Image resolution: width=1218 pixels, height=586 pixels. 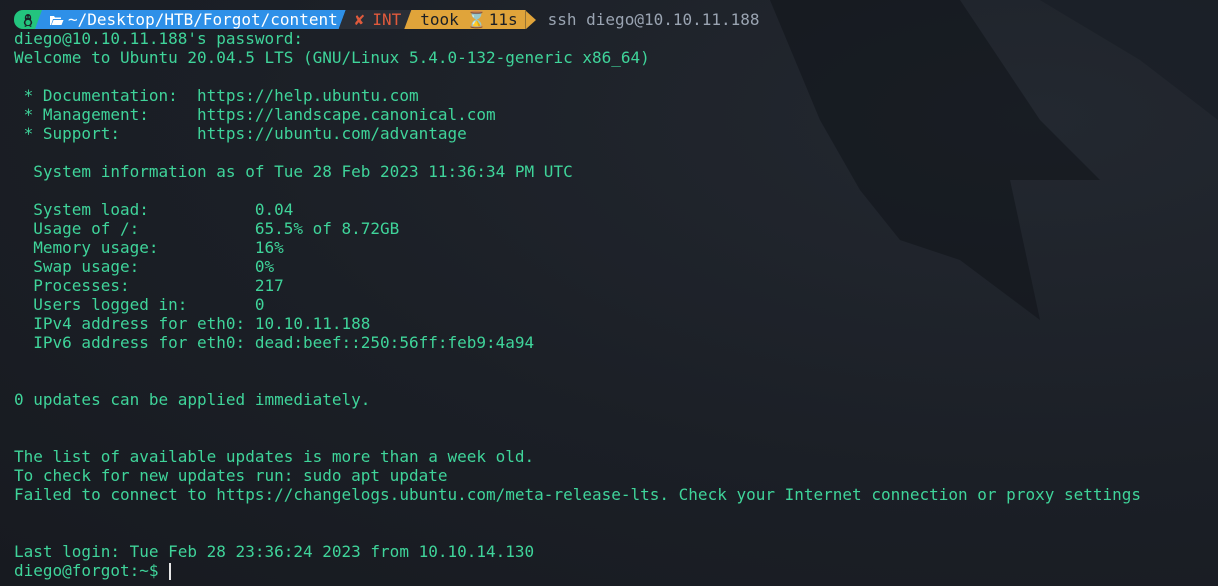 What do you see at coordinates (192, 323) in the screenshot?
I see `sysinfo-ipv4: IPv4 address for eth0: 10.10.11.188` at bounding box center [192, 323].